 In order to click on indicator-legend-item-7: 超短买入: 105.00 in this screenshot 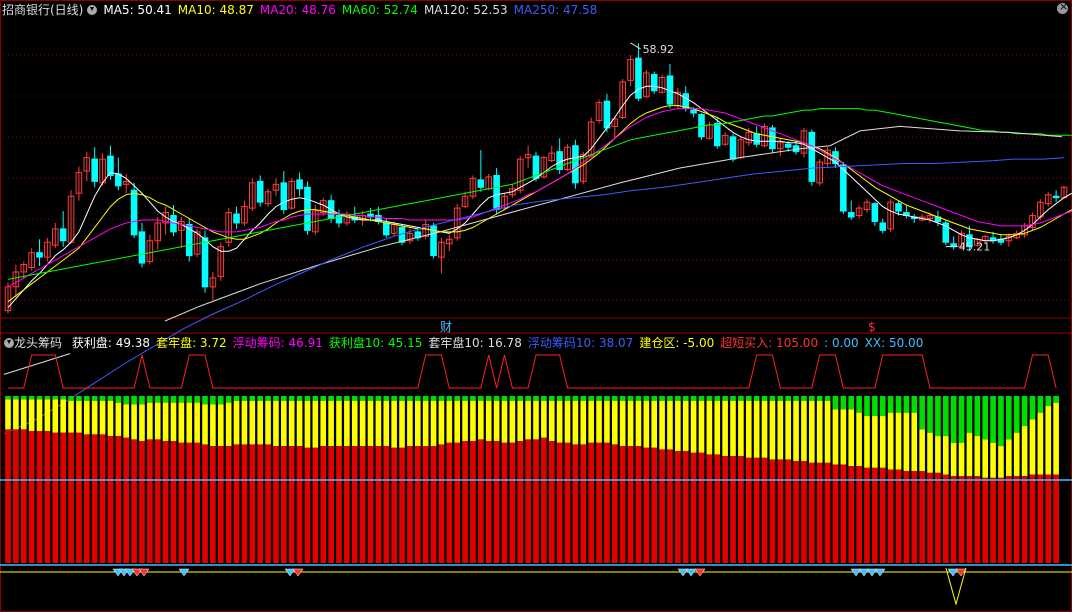, I will do `click(769, 343)`.